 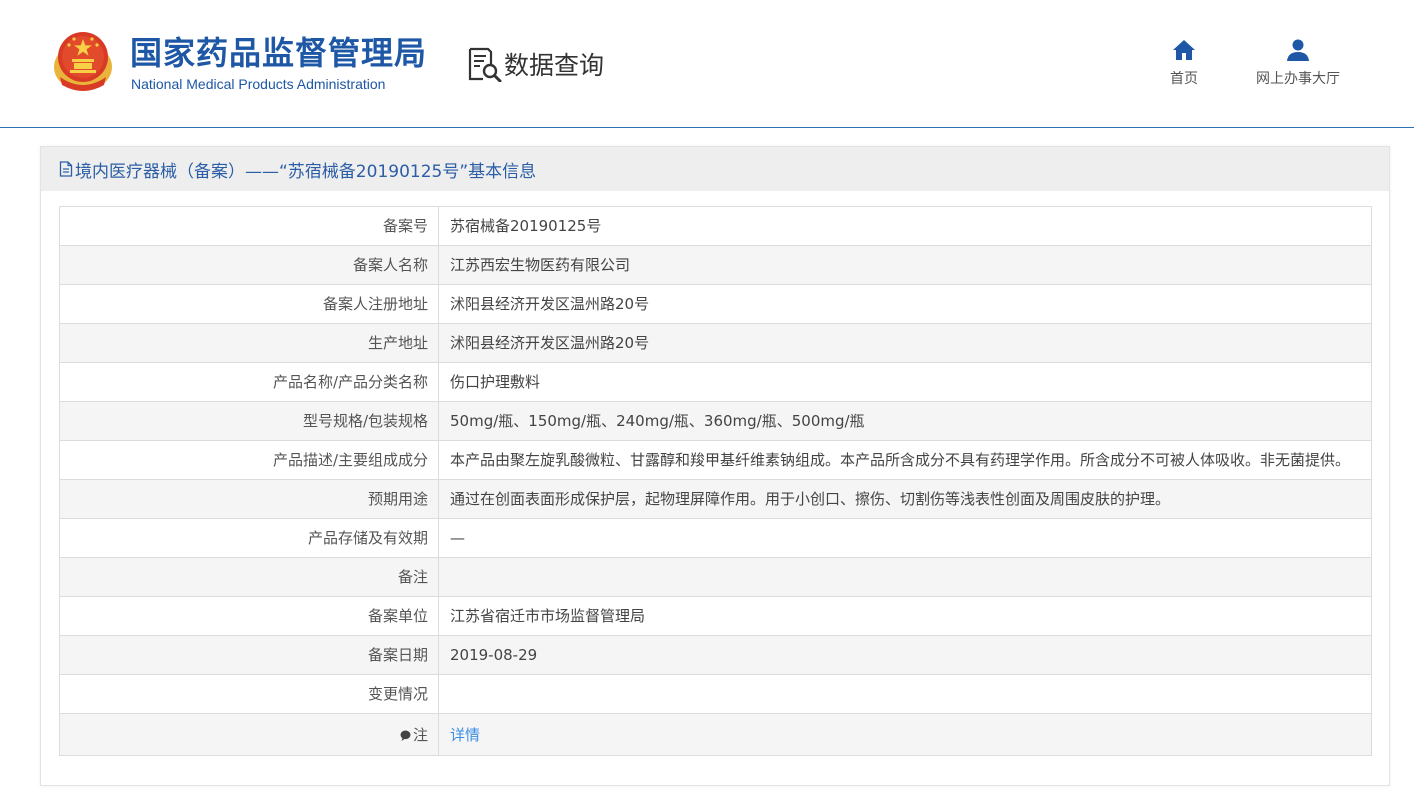 I want to click on table-row: 生产地址 沭阳县经济开发区温州路20号, so click(x=715, y=343).